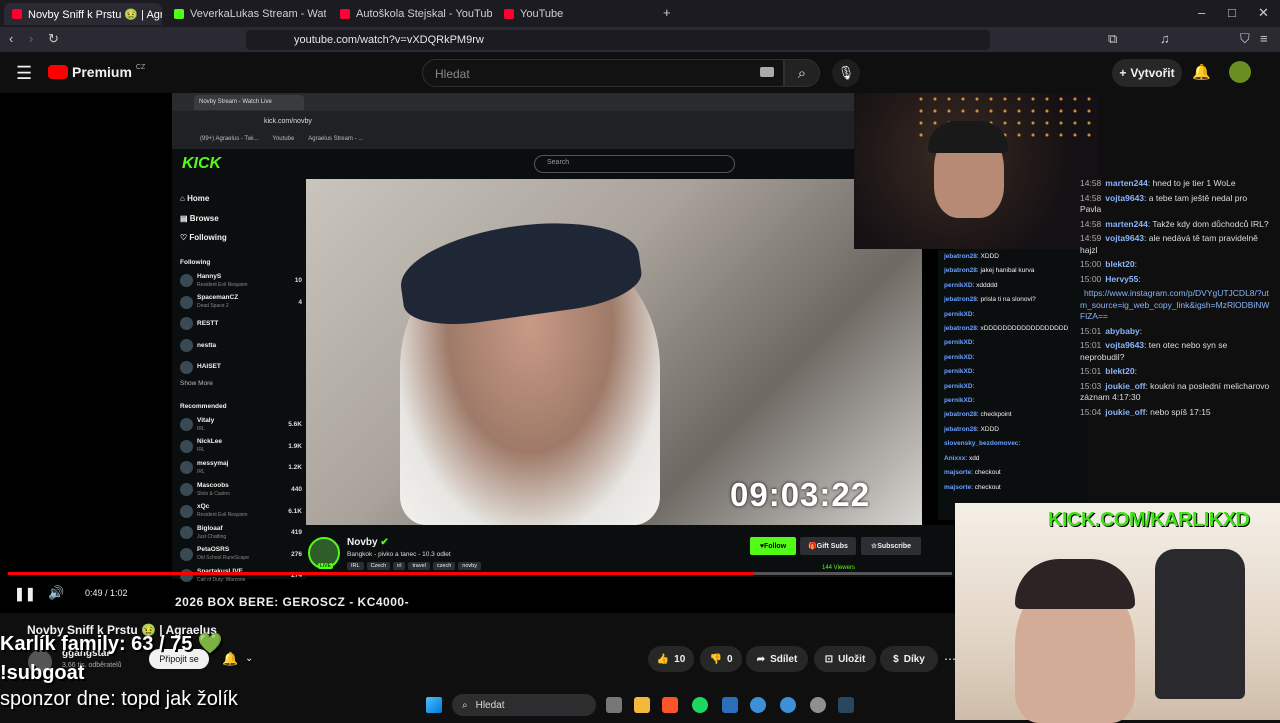 The height and width of the screenshot is (723, 1280). What do you see at coordinates (663, 659) in the screenshot?
I see `thumbs-up-icon: 👍` at bounding box center [663, 659].